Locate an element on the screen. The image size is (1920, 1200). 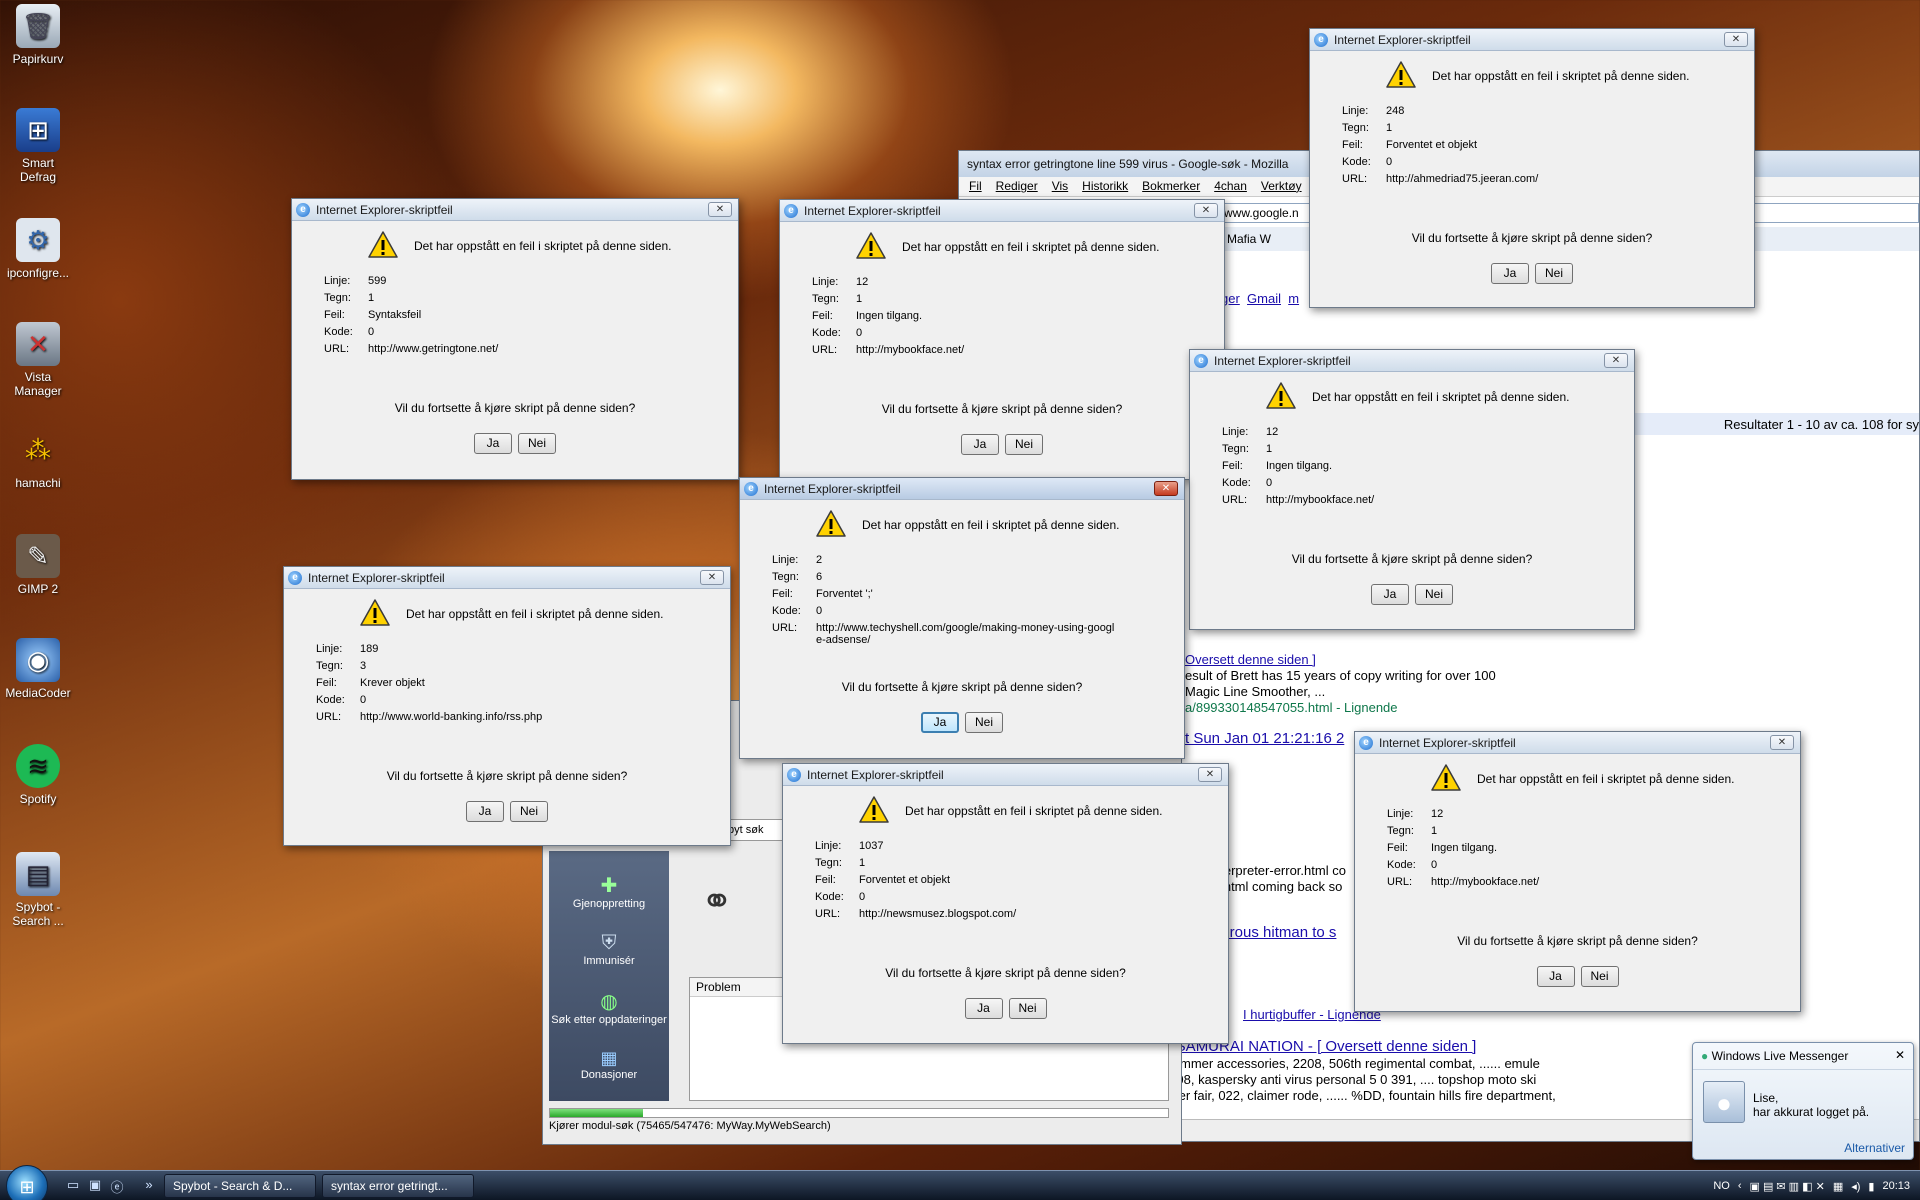
show-desktop-icon: ▭ is located at coordinates (73, 1186).